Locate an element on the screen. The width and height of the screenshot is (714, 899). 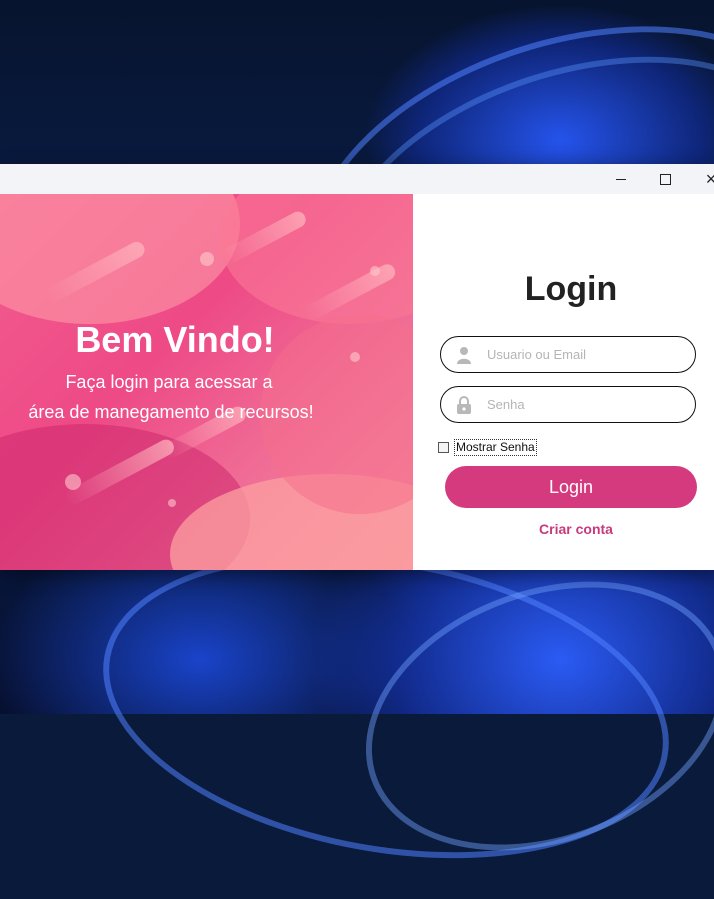
close-button: × is located at coordinates (701, 179).